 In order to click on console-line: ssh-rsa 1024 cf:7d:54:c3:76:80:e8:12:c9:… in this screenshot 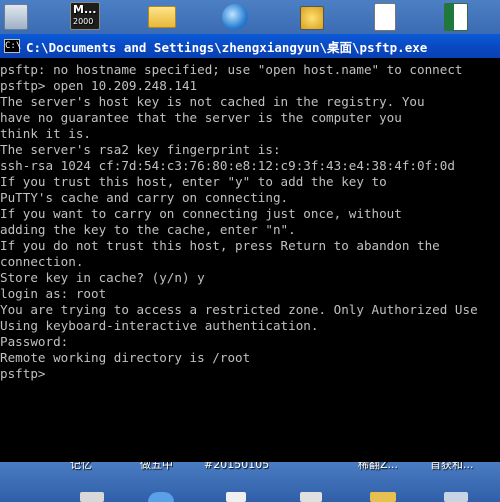, I will do `click(227, 165)`.